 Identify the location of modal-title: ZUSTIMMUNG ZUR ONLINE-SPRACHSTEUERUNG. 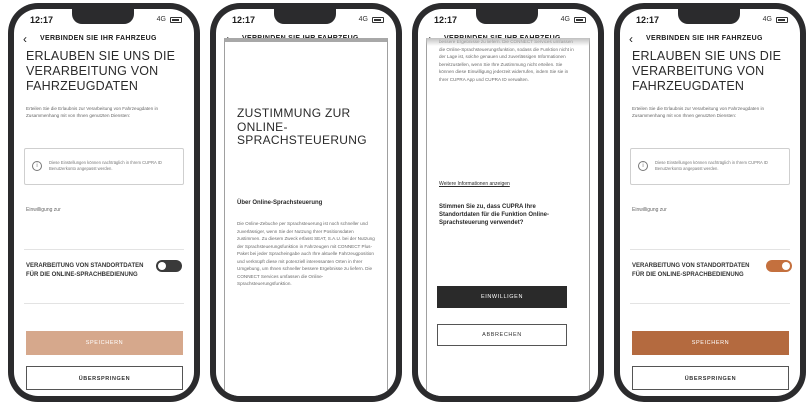
(302, 126).